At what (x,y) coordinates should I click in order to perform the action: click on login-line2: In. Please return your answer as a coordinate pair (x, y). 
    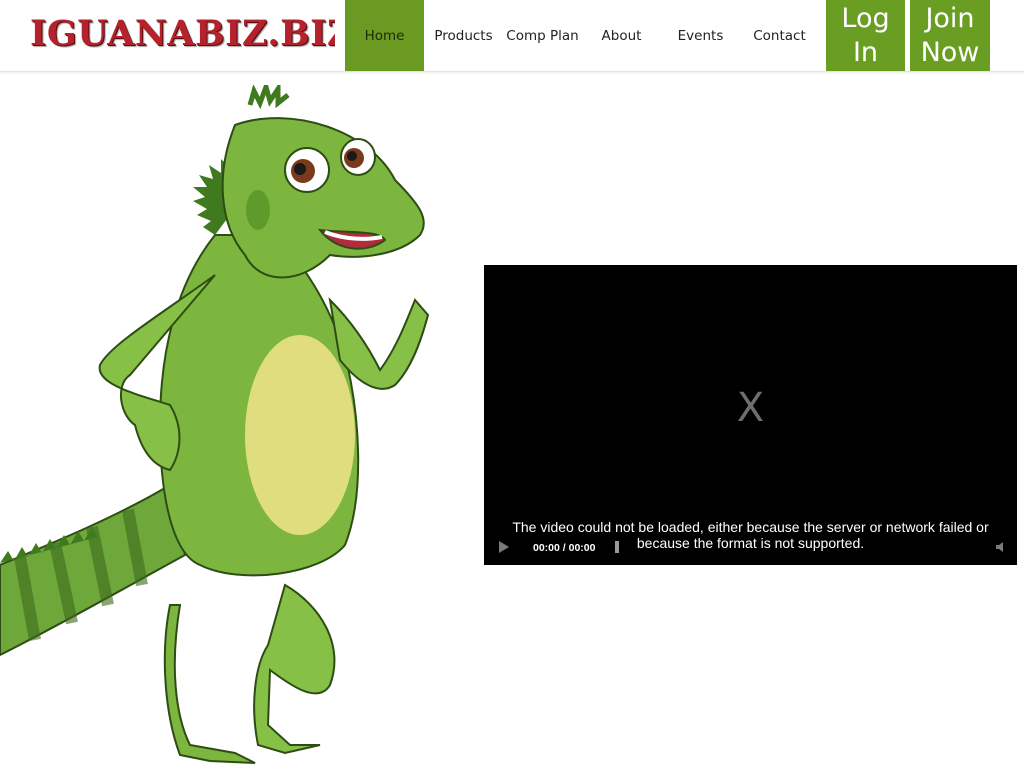
    Looking at the image, I should click on (865, 52).